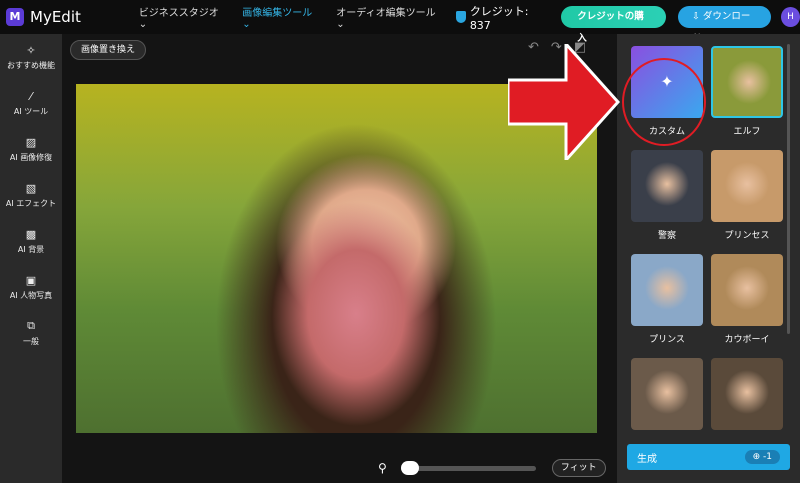 The width and height of the screenshot is (800, 483). What do you see at coordinates (31, 280) in the screenshot?
I see `portrait-icon: ▣` at bounding box center [31, 280].